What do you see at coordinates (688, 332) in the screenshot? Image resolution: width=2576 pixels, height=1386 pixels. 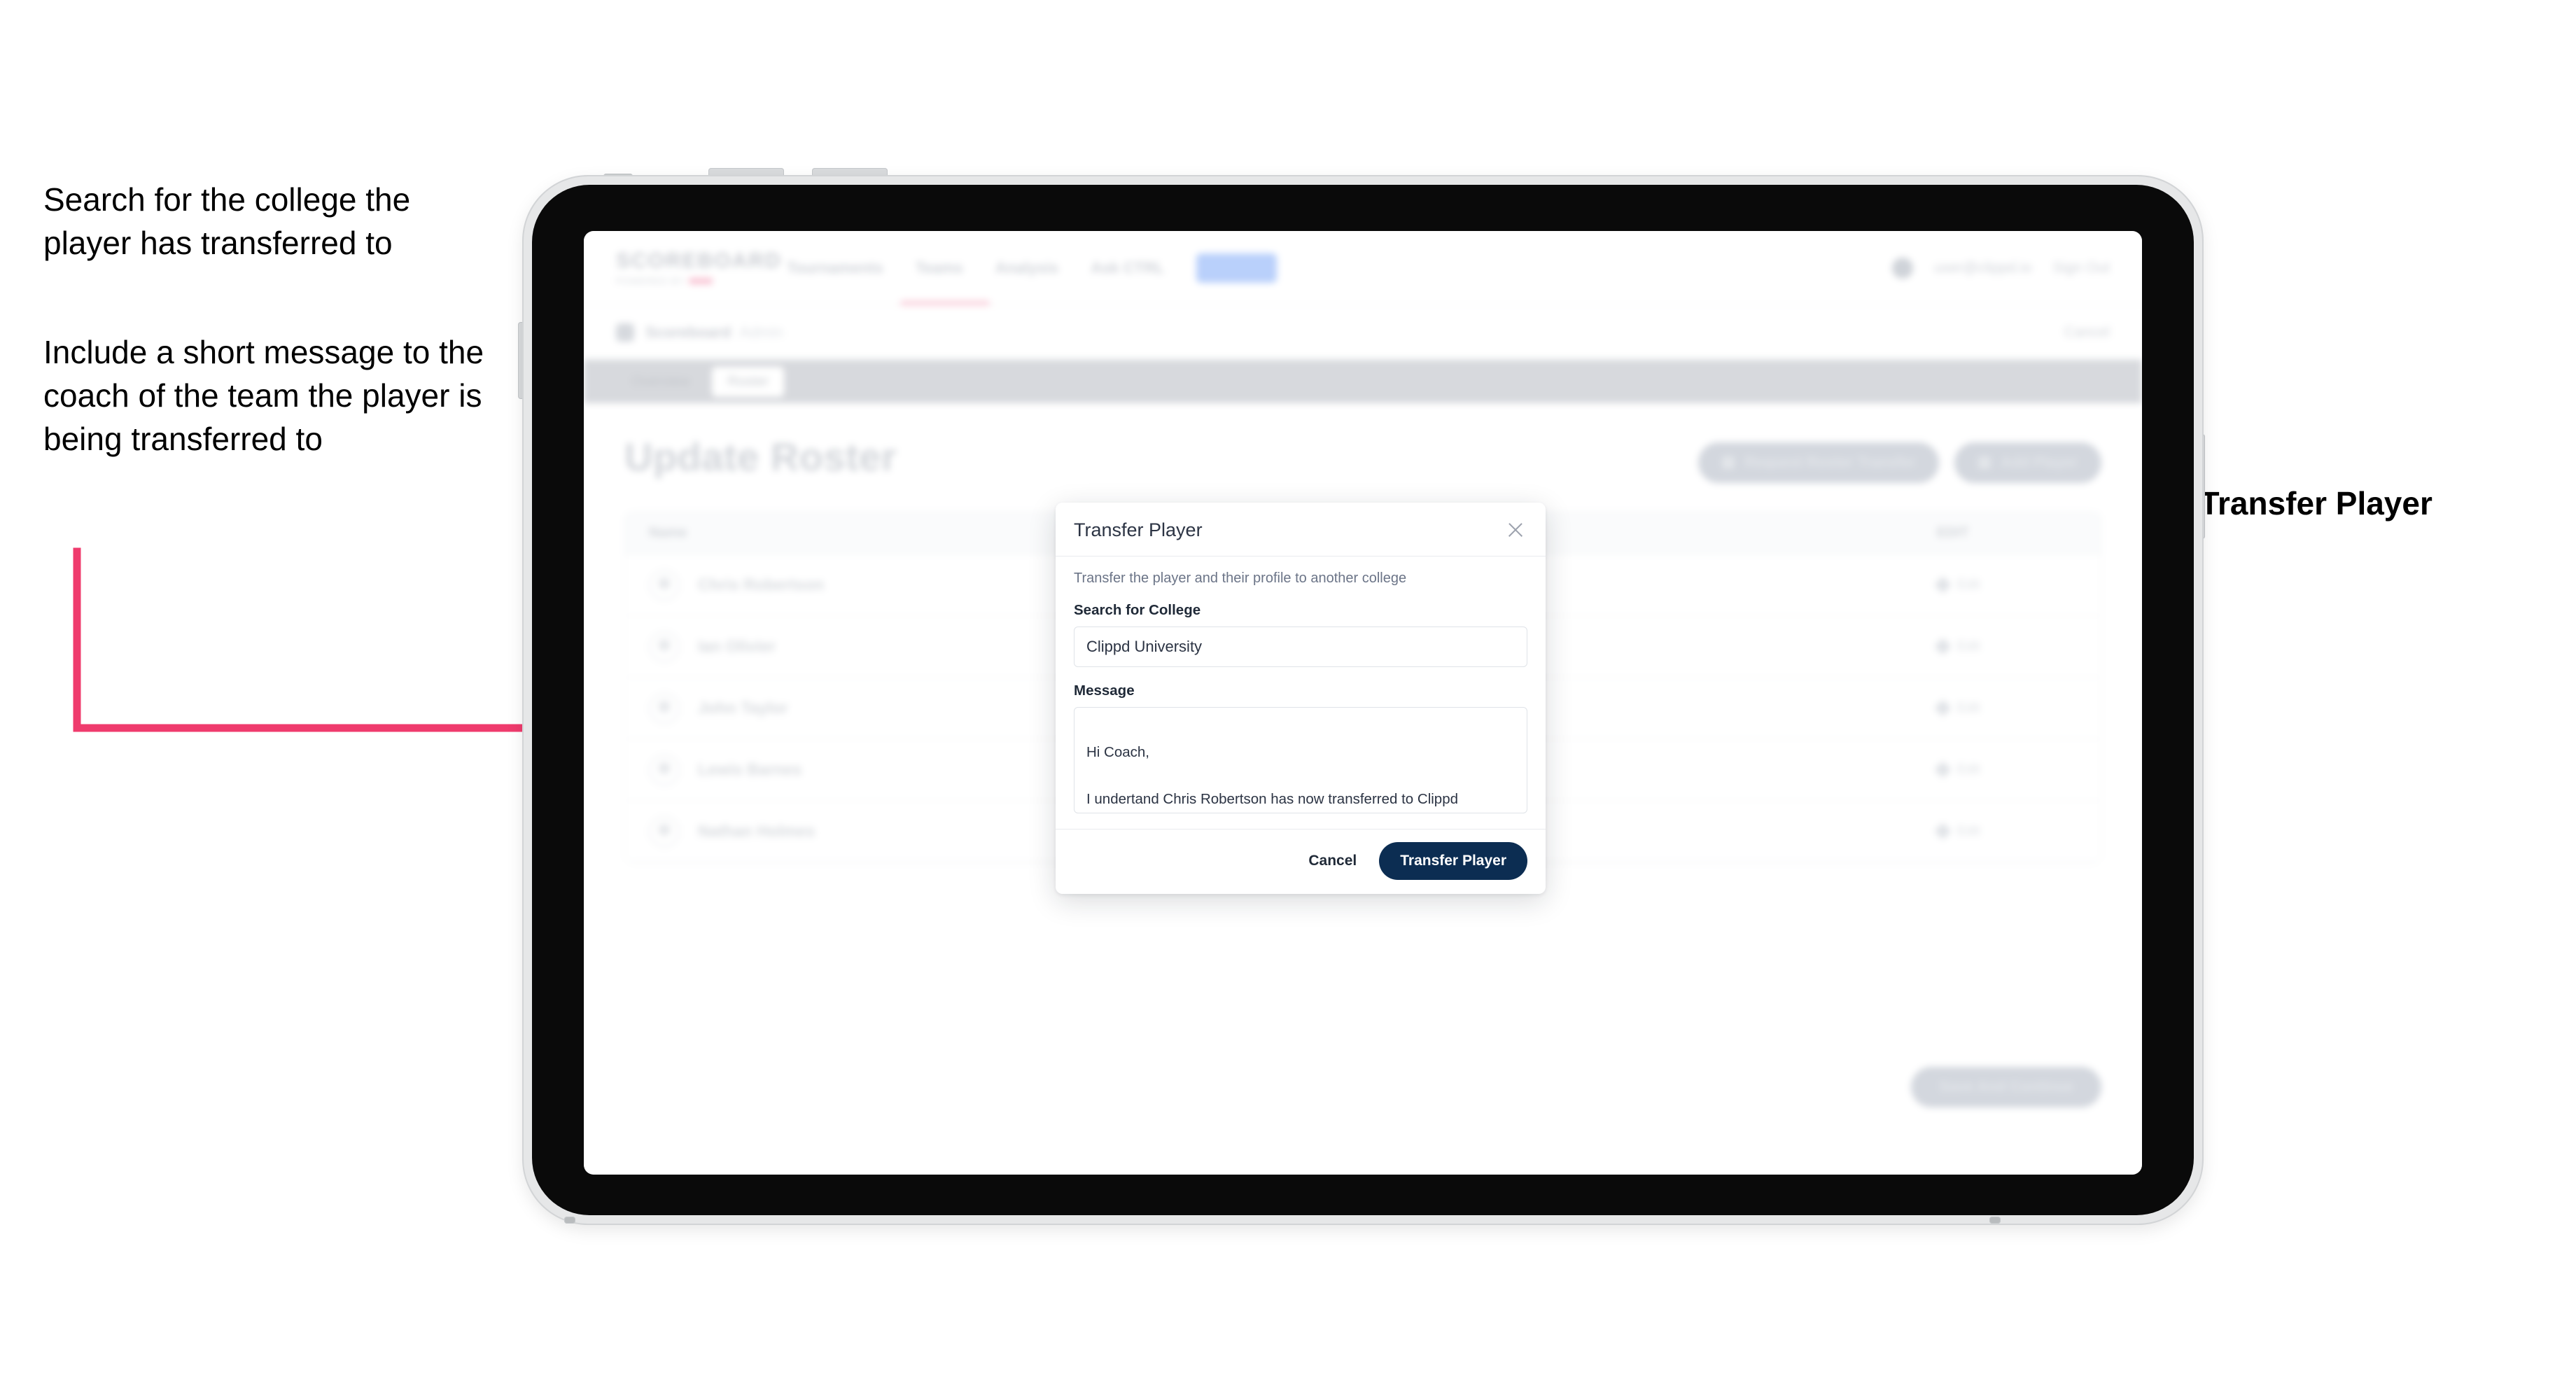 I see `breadcrumb-title: Scoreboard` at bounding box center [688, 332].